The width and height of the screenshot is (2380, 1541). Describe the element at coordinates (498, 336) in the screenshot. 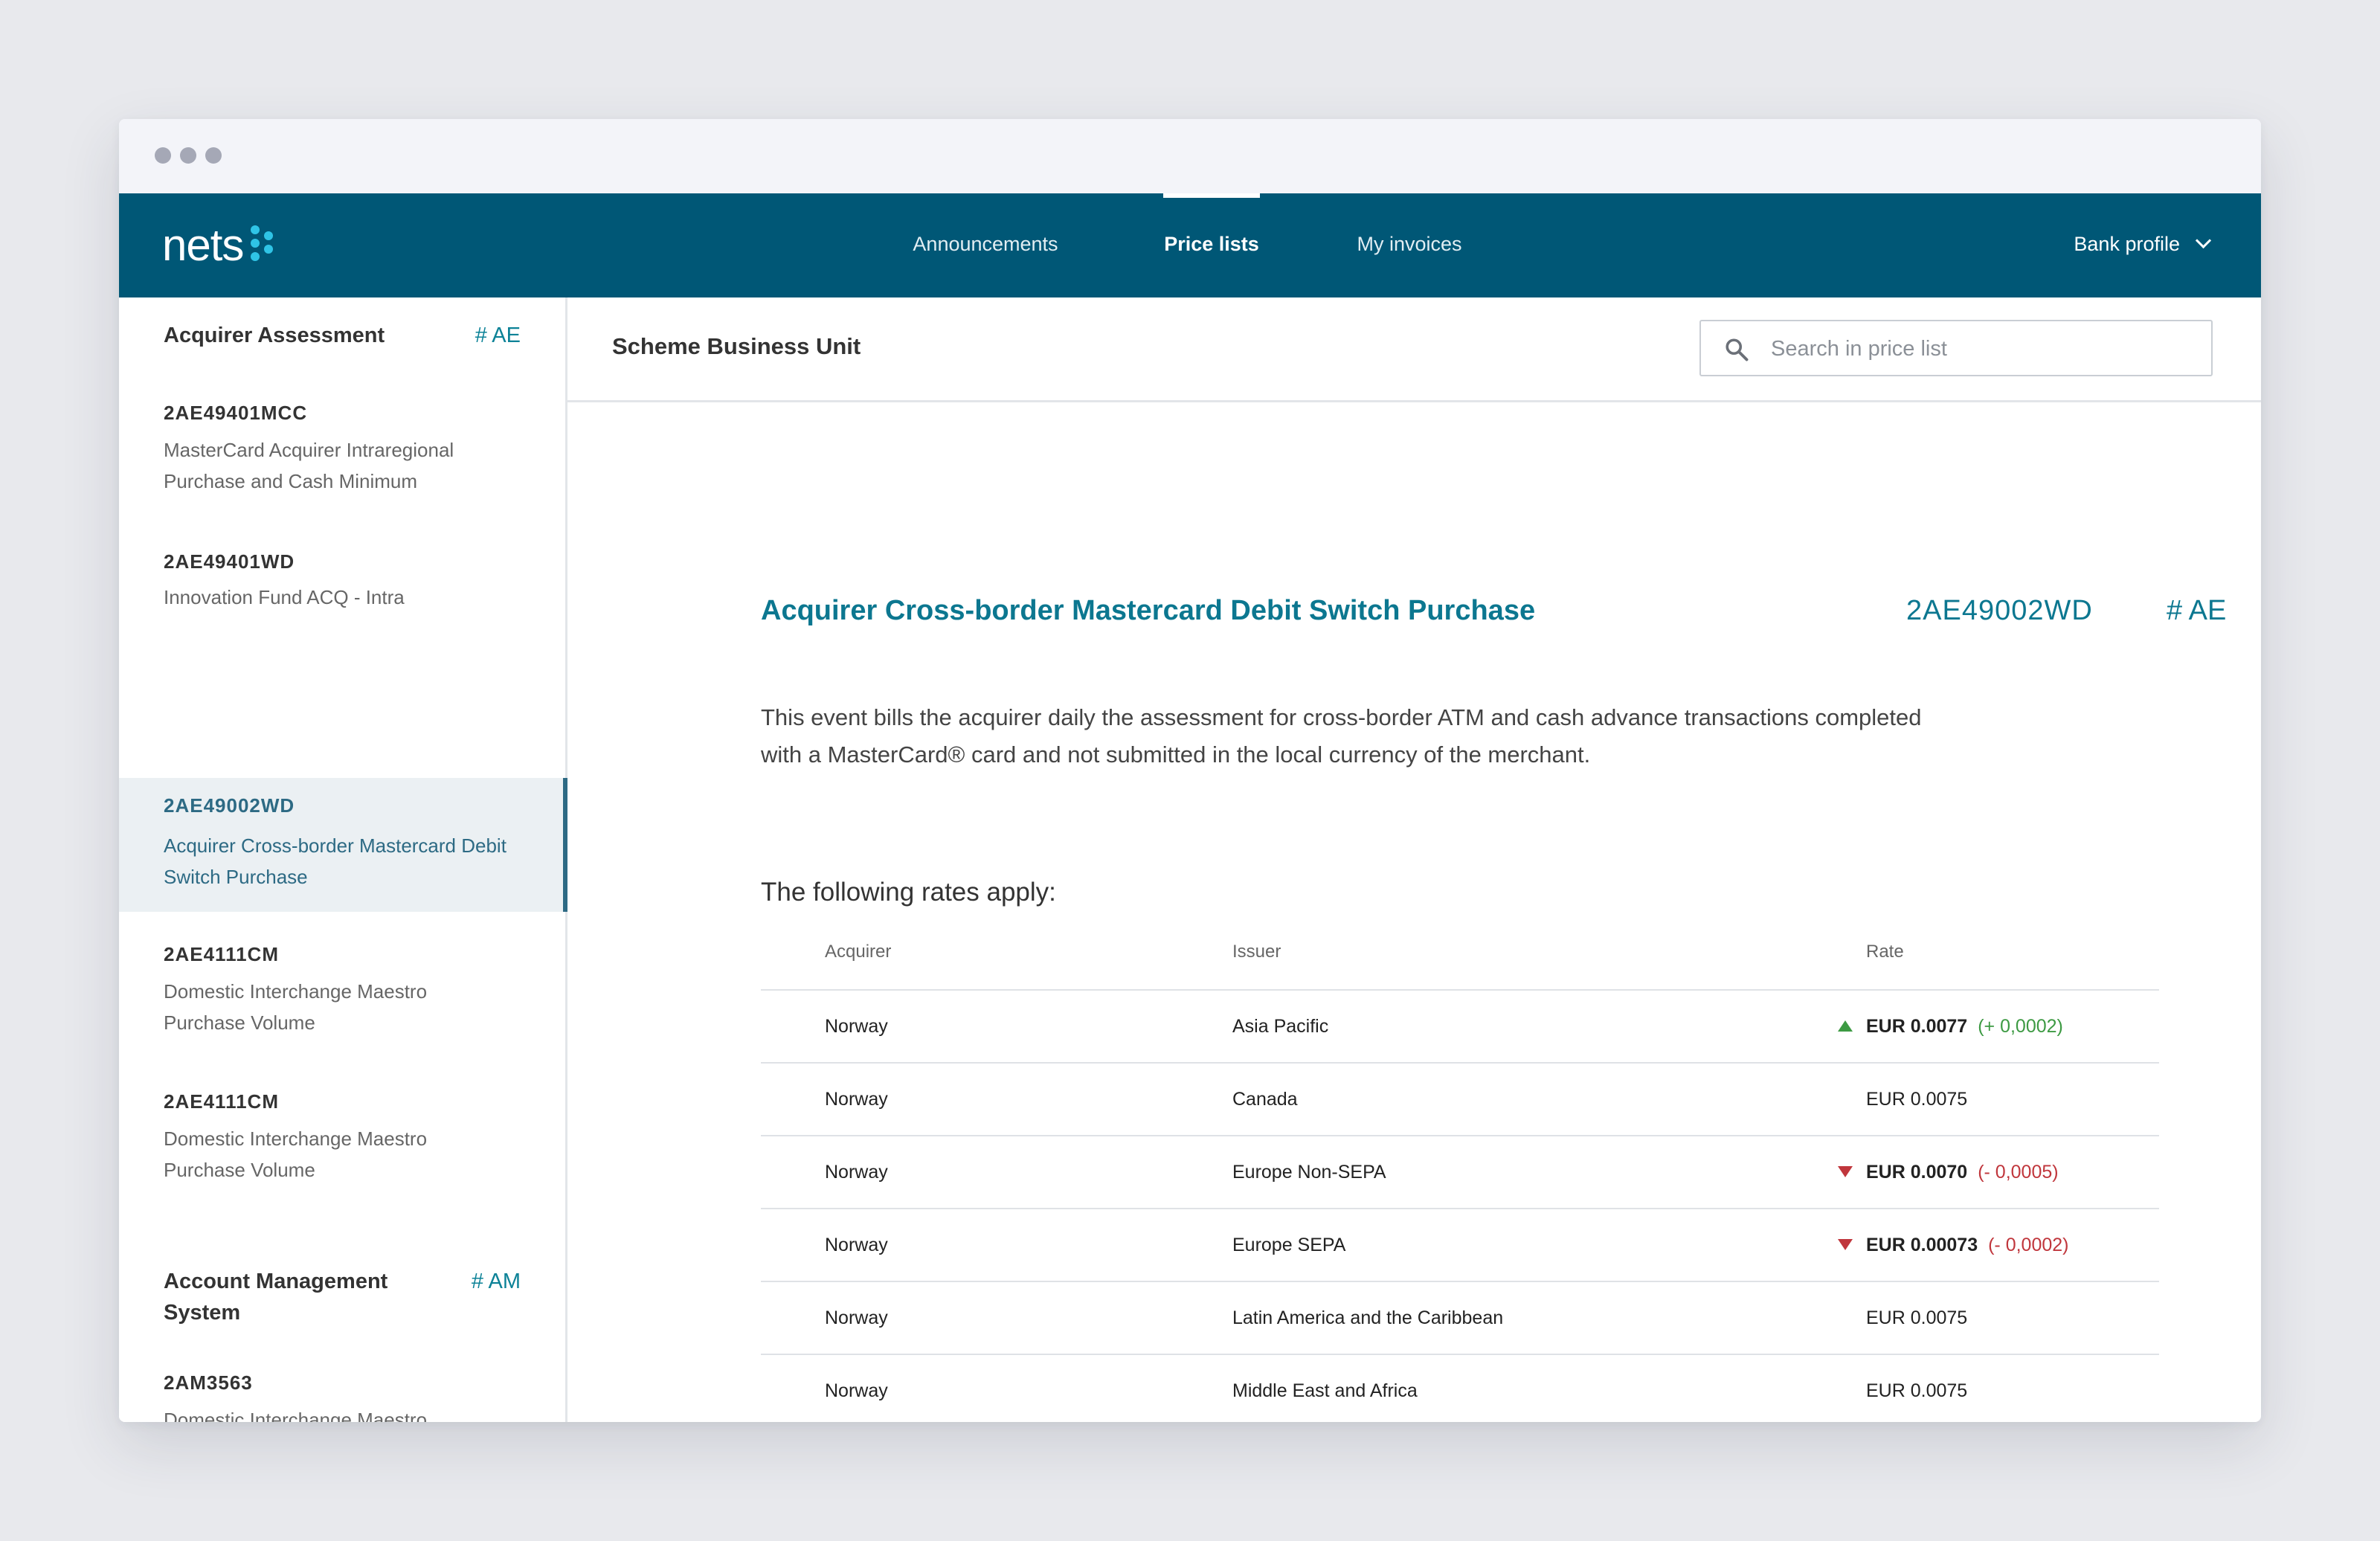

I see `group-tag-ae: # AE` at that location.